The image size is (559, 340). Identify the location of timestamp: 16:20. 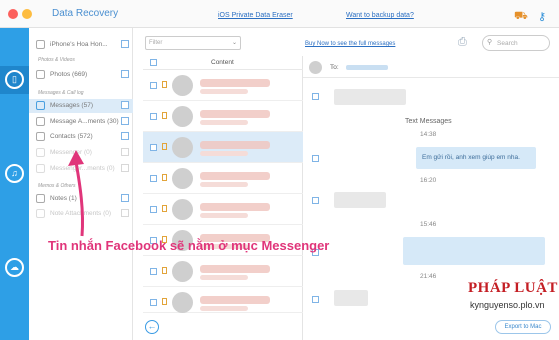
(428, 180).